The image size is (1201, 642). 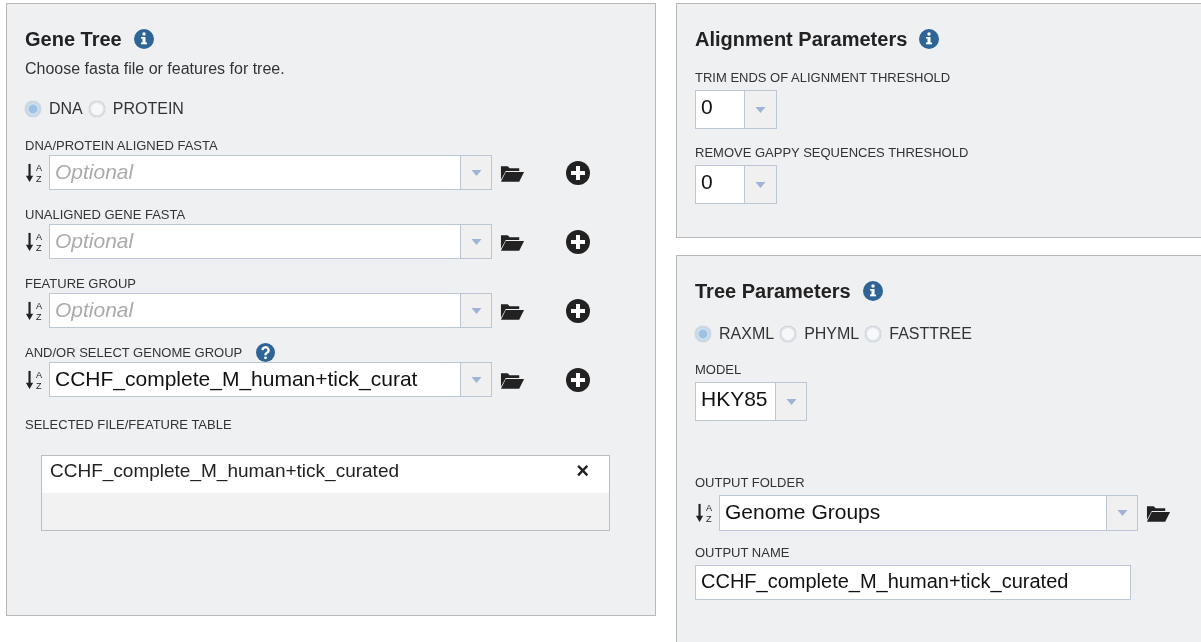 What do you see at coordinates (823, 77) in the screenshot?
I see `field-label: TRIM ENDS OF ALIGNMENT THRESHOLD` at bounding box center [823, 77].